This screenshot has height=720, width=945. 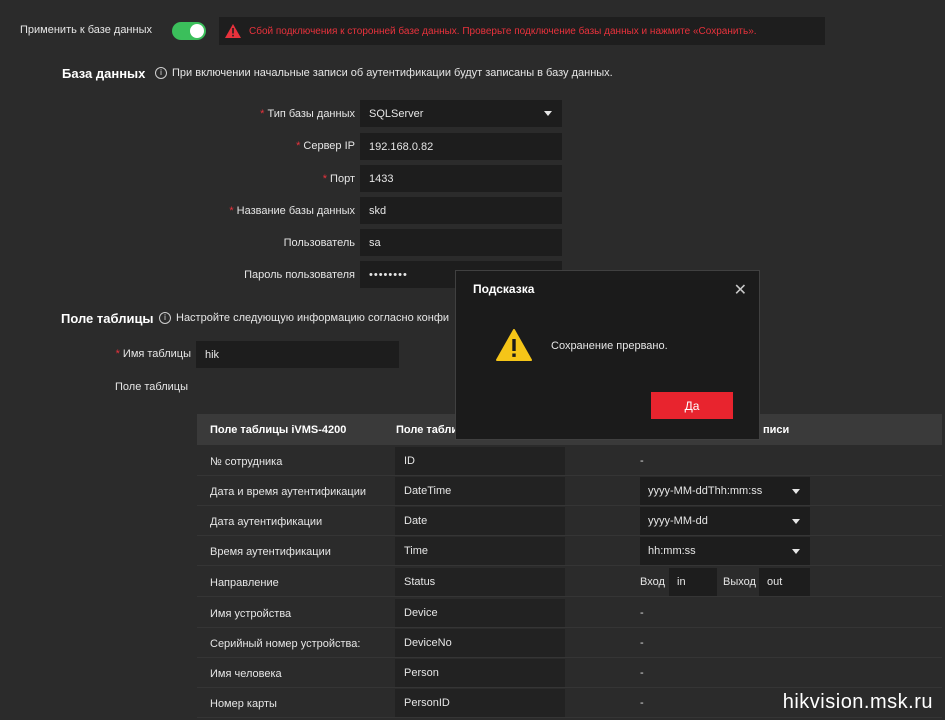 I want to click on column-header-format: писи, so click(x=776, y=430).